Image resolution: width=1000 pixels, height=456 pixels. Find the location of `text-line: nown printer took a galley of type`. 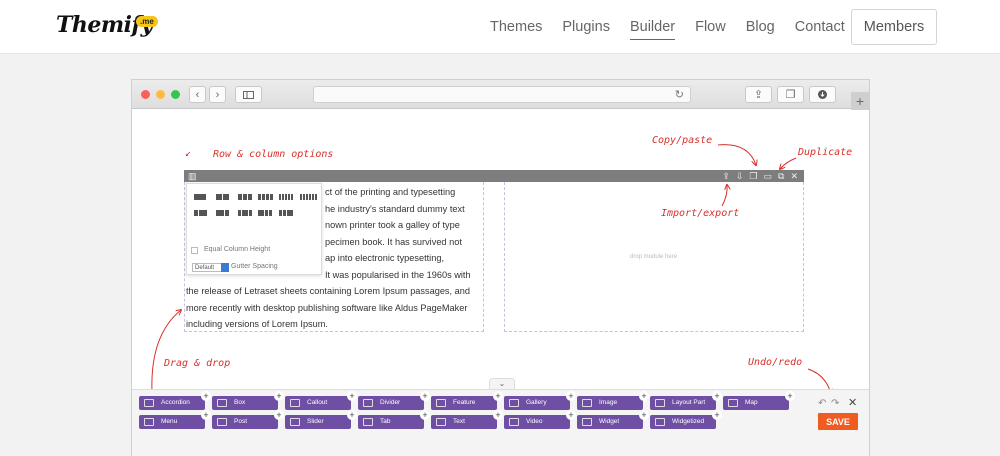

text-line: nown printer took a galley of type is located at coordinates (392, 225).